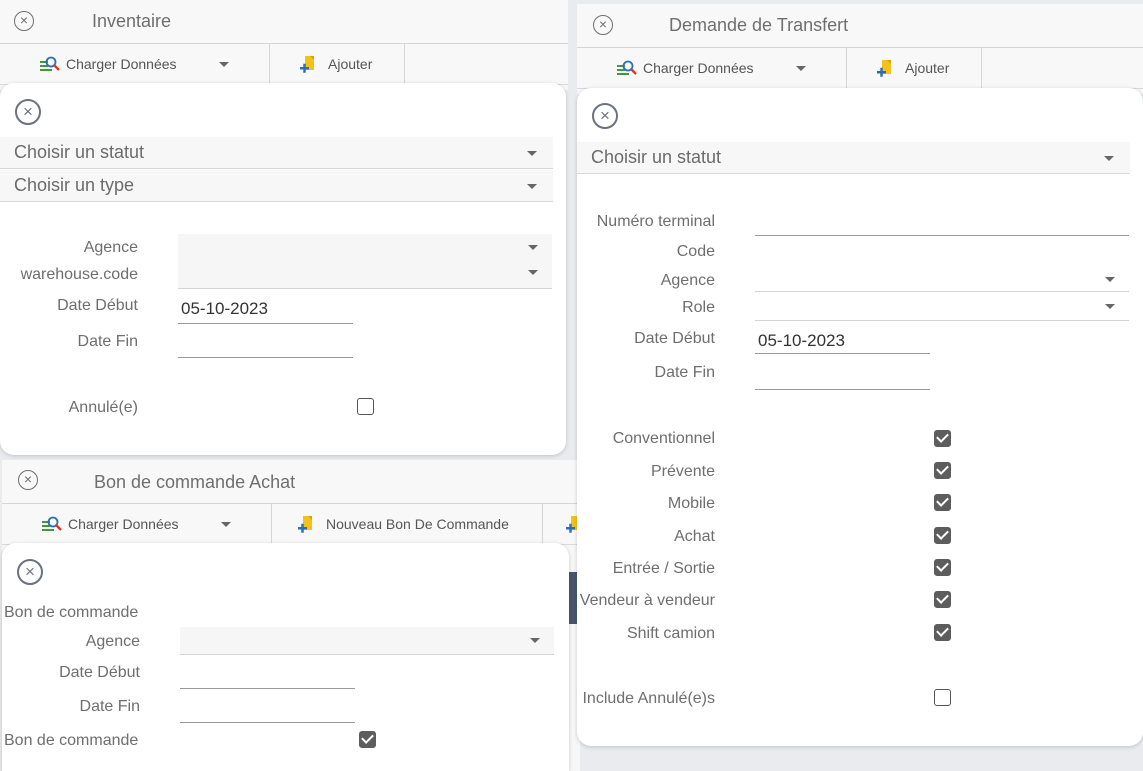 This screenshot has width=1143, height=771. Describe the element at coordinates (698, 307) in the screenshot. I see `role-label: Role` at that location.